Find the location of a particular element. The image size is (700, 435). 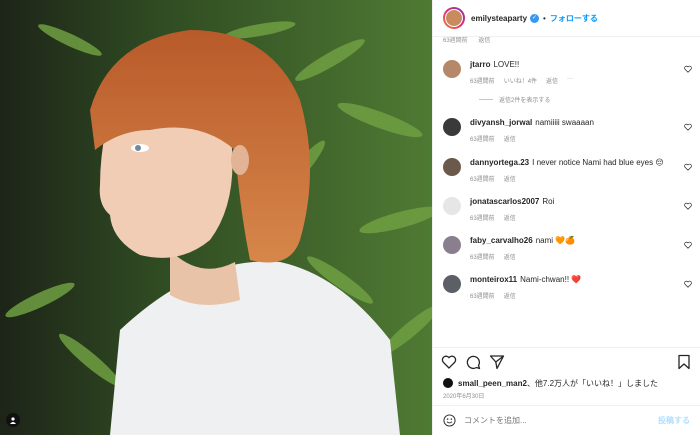

view-replies-button: 返信2件を表示する is located at coordinates (585, 99).